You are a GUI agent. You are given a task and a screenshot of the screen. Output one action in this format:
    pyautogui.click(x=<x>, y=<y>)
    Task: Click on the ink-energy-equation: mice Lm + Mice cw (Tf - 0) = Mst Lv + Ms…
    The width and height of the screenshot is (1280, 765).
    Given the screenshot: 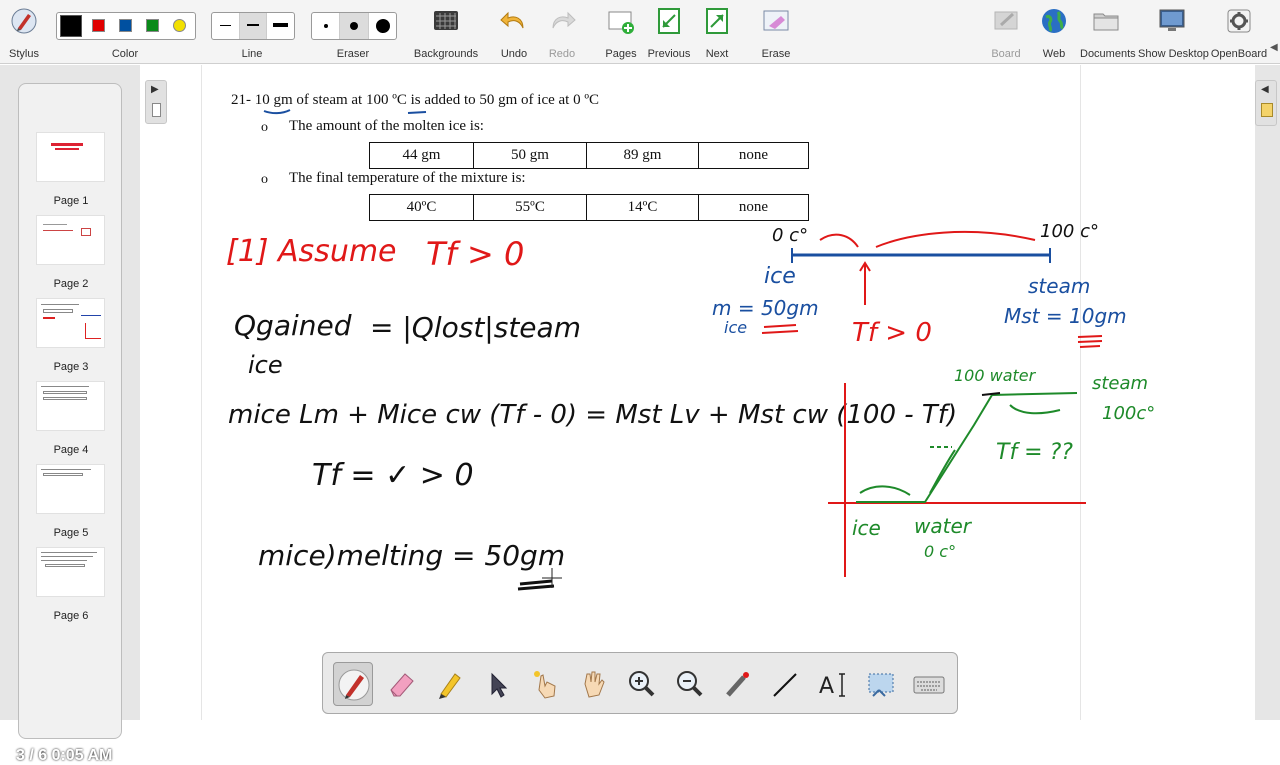 What is the action you would take?
    pyautogui.click(x=592, y=415)
    